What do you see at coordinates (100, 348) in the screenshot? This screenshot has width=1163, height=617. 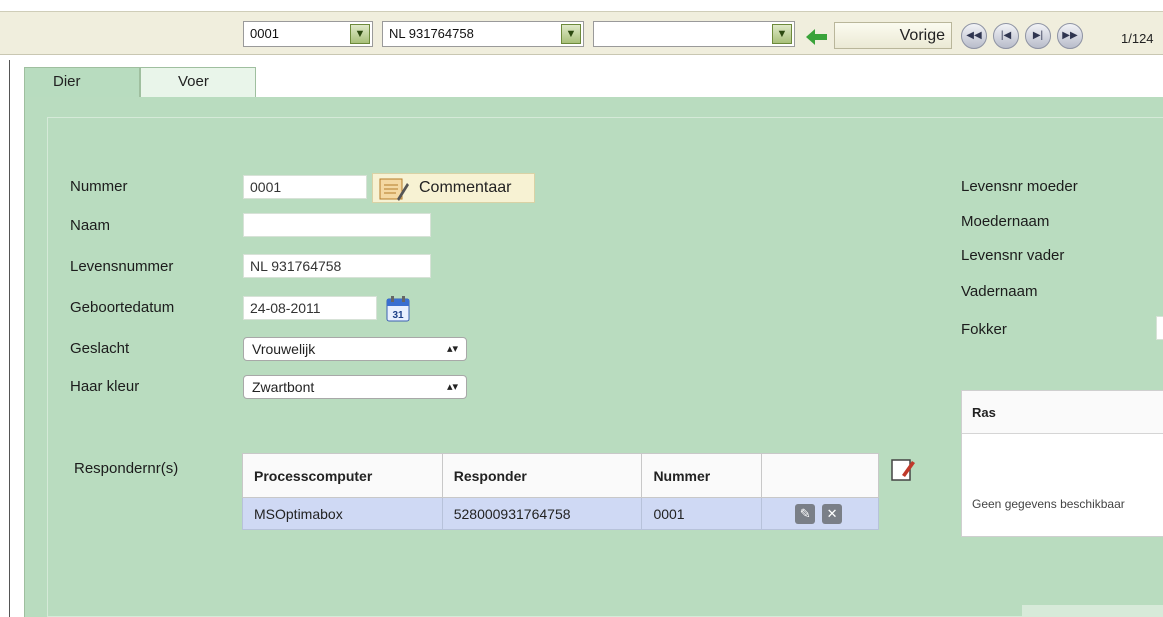 I see `geslacht-label: Geslacht` at bounding box center [100, 348].